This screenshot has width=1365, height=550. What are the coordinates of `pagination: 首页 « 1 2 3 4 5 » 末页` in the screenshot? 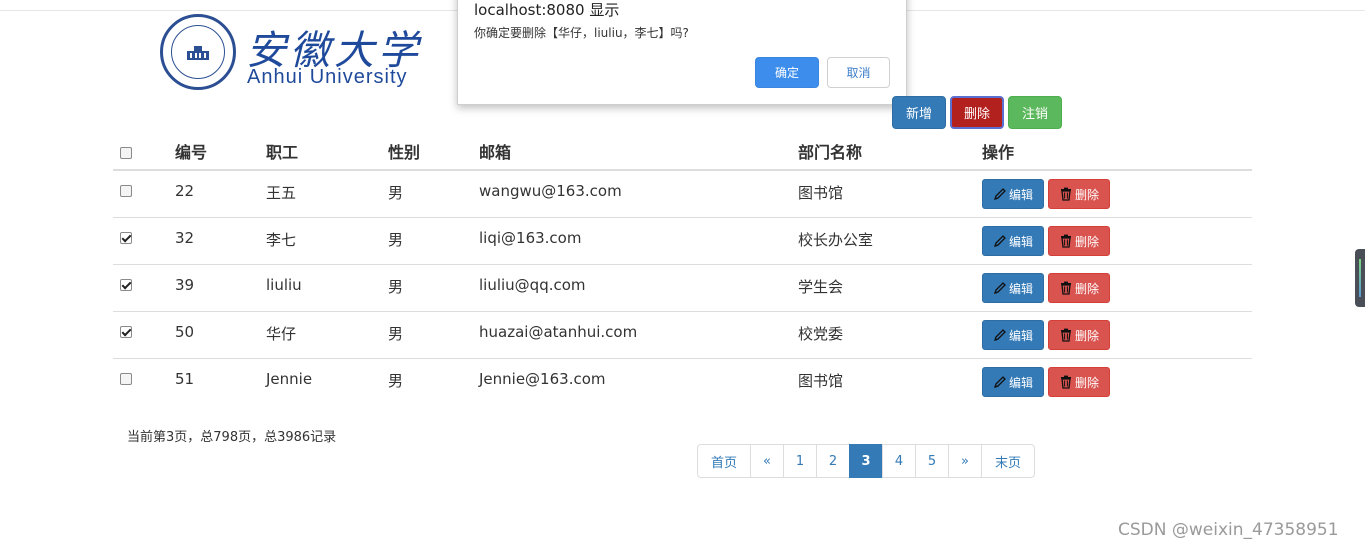 It's located at (866, 461).